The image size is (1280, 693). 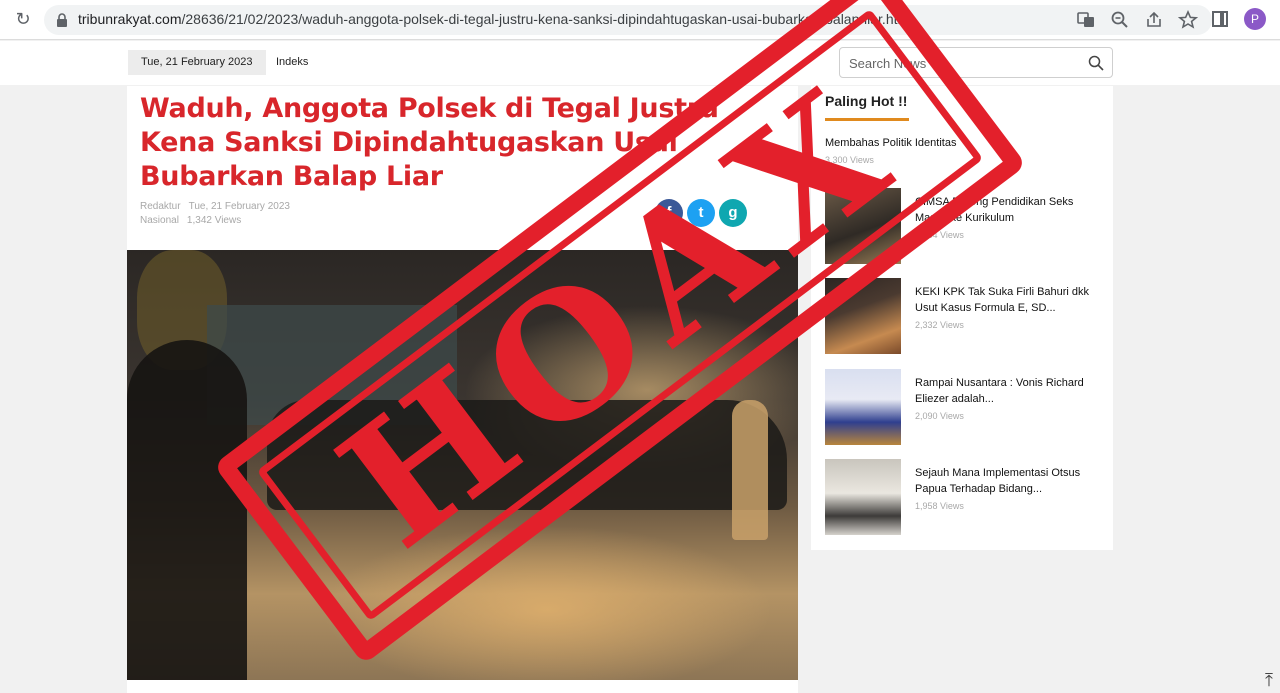 I want to click on url-domain: tribunrakyat.com, so click(x=130, y=19).